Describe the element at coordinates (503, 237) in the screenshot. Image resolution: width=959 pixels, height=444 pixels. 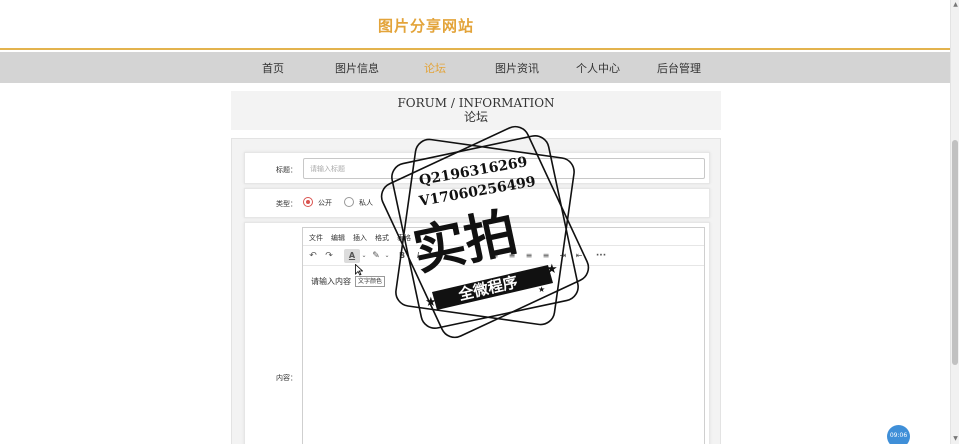
I see `editor-menubar: 文件 编辑 插入 格式 表格` at that location.